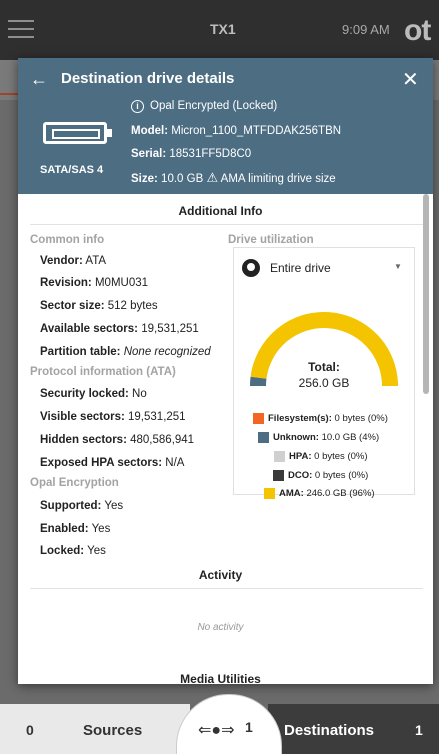  I want to click on back-arrow-icon: ←, so click(39, 79).